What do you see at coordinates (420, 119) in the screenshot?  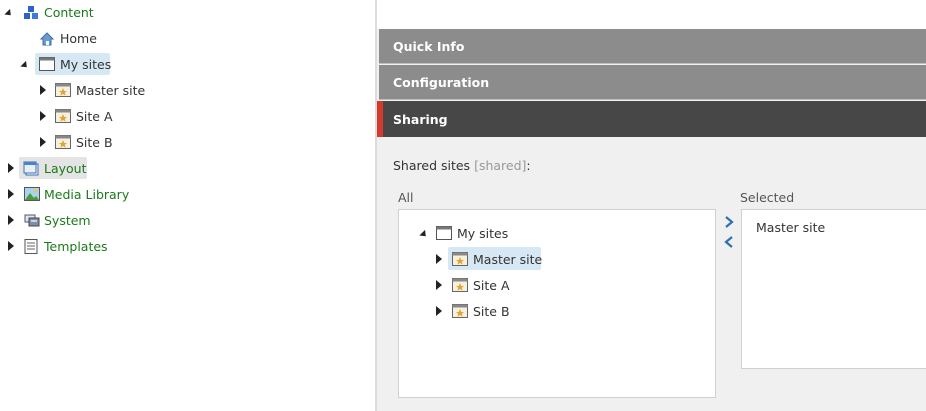 I see `section-title-sharing: Sharing` at bounding box center [420, 119].